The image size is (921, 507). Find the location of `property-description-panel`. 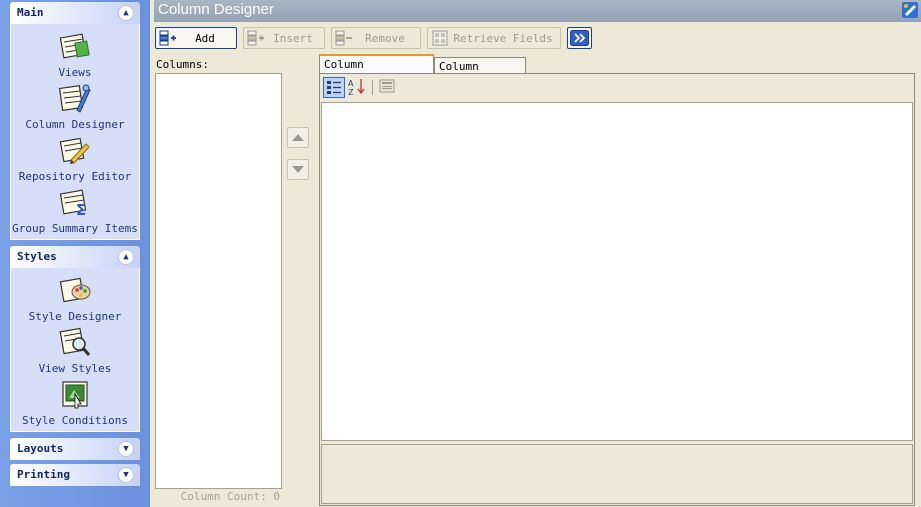

property-description-panel is located at coordinates (617, 474).